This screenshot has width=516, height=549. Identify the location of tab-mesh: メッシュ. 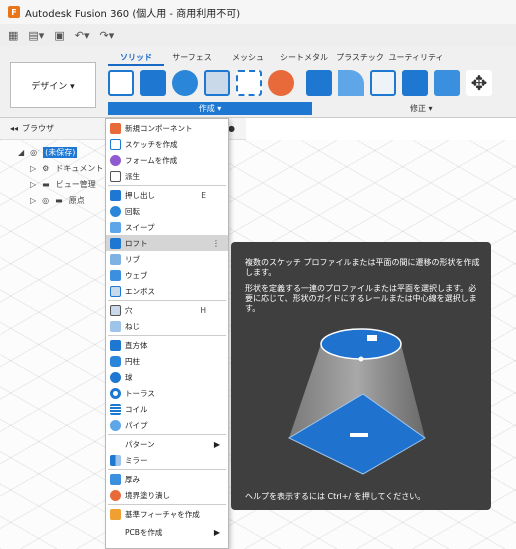
(248, 59).